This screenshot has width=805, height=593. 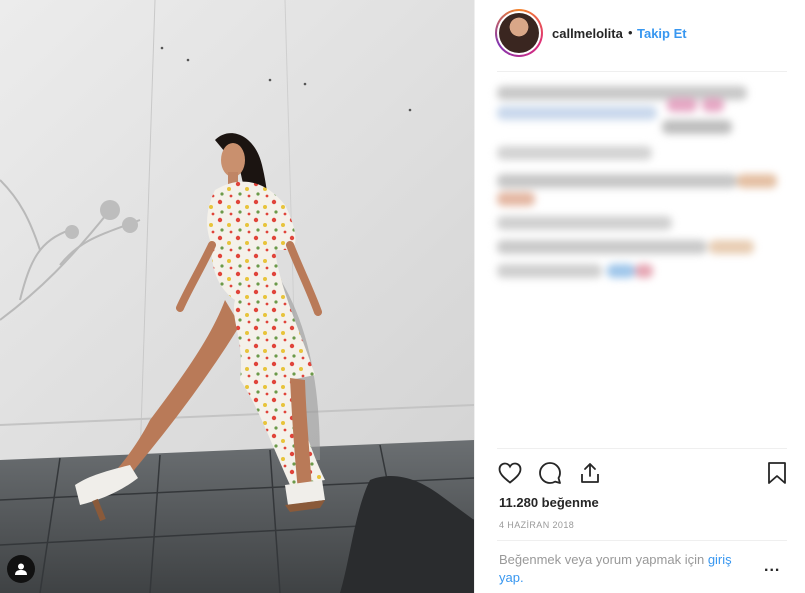 I want to click on tag-user-button, so click(x=21, y=569).